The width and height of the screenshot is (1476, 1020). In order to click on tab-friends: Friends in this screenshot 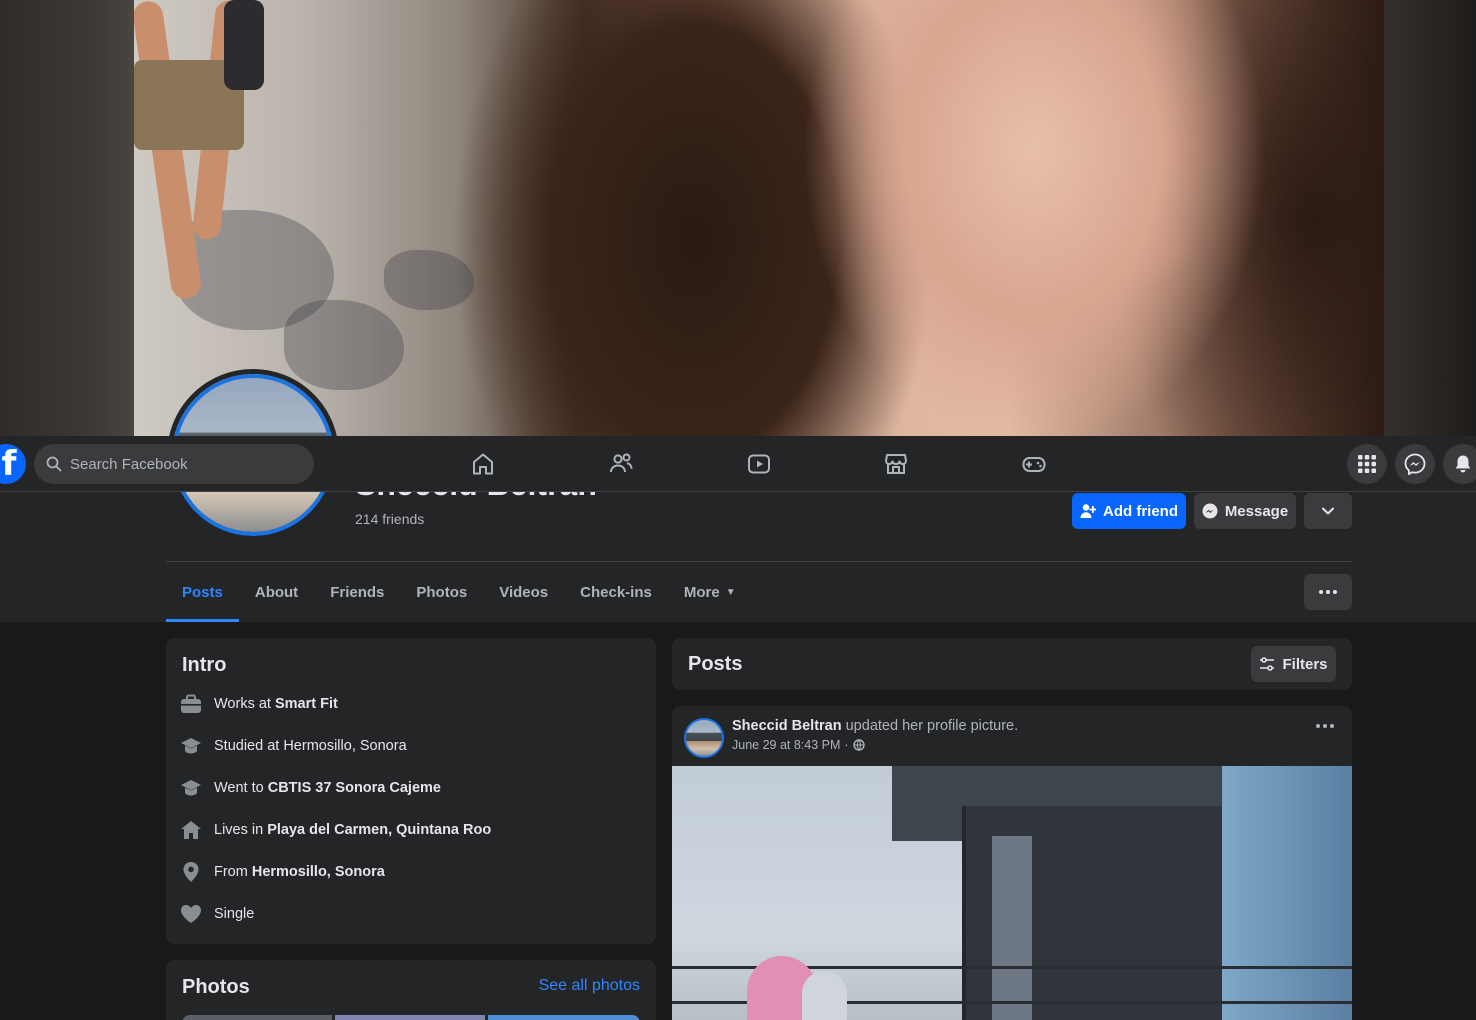, I will do `click(357, 592)`.